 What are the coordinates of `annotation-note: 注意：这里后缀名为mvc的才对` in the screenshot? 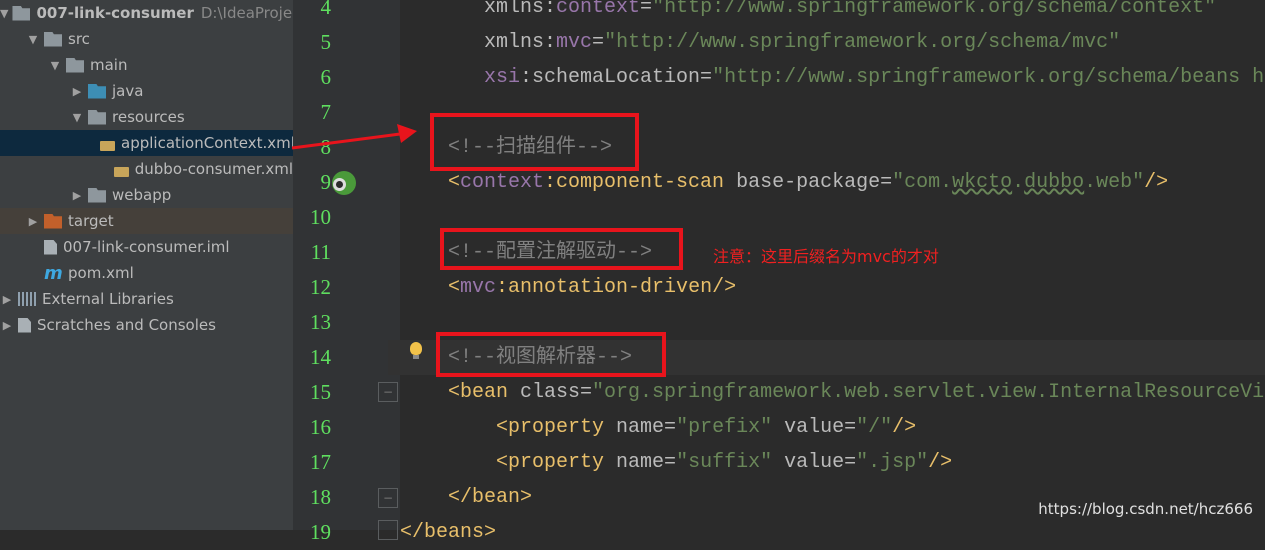 It's located at (826, 256).